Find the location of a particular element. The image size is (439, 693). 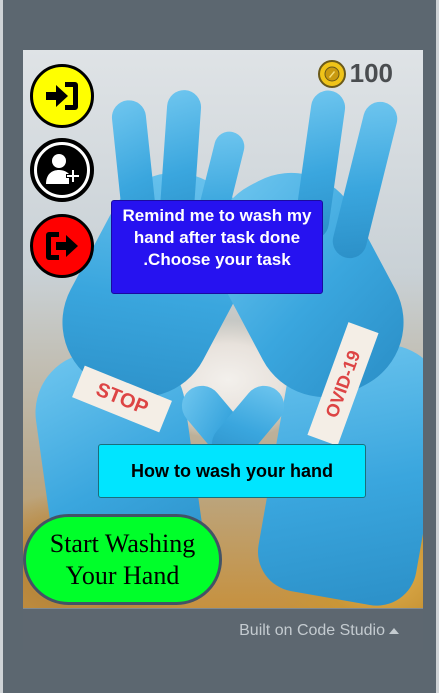

caret-up-icon is located at coordinates (394, 631).